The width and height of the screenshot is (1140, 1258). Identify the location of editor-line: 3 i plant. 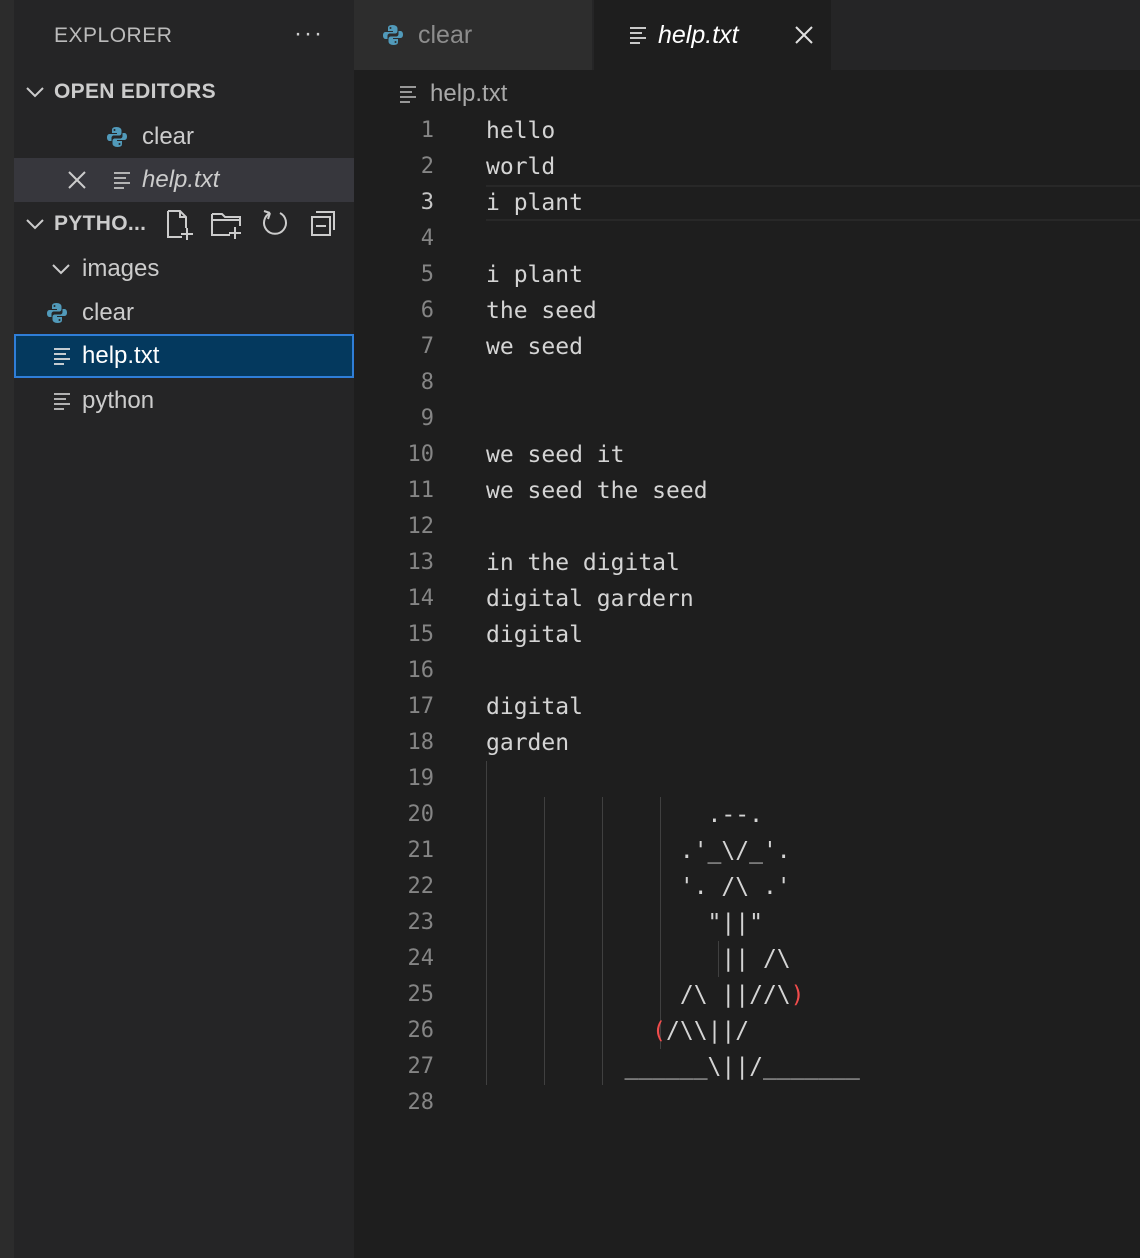
(747, 203).